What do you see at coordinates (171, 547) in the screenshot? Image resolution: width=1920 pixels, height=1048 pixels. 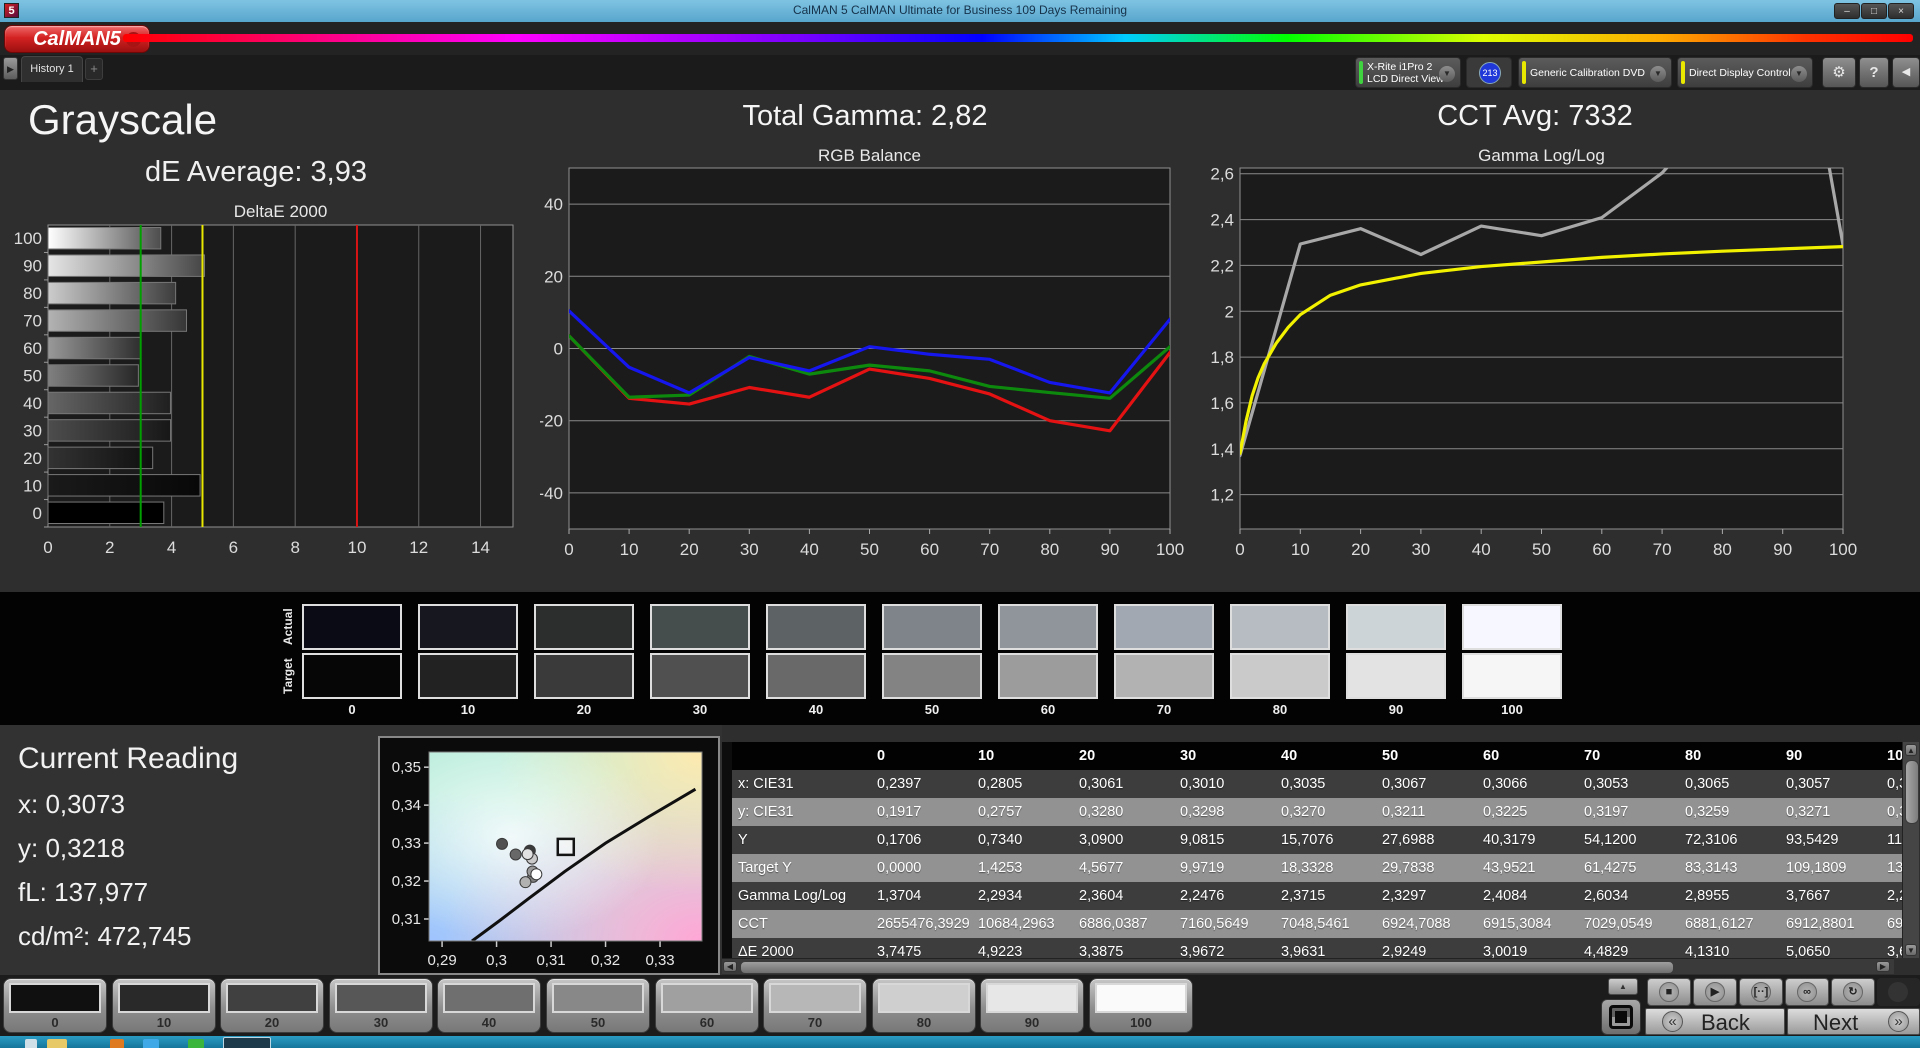 I see `svg-text: 4` at bounding box center [171, 547].